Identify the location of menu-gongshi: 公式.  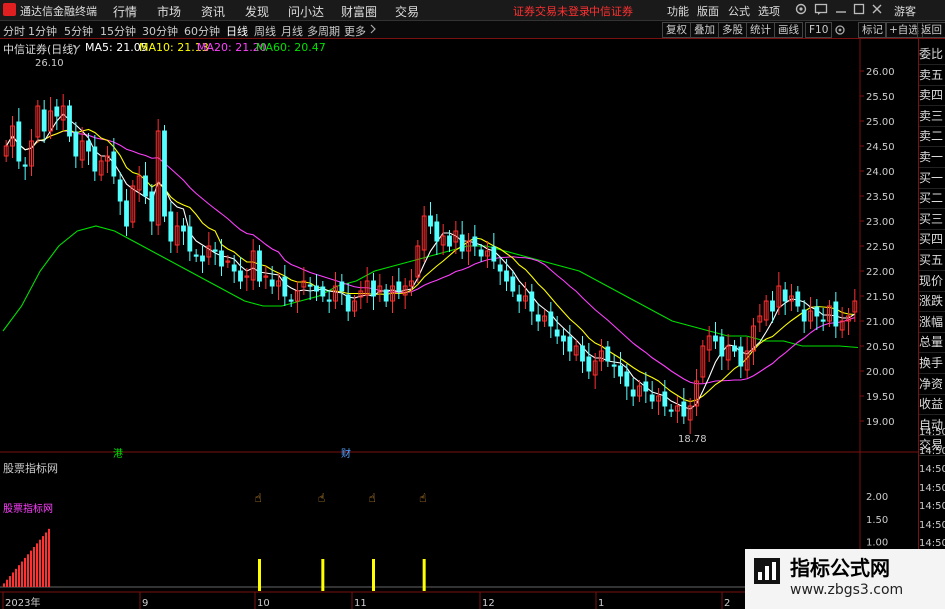
(739, 11).